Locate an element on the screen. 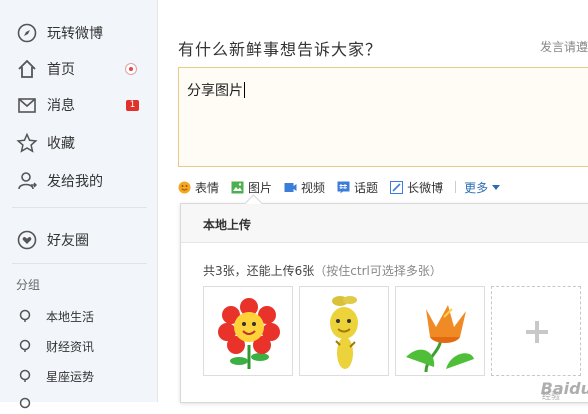 This screenshot has width=588, height=414. orange-tulip-icon is located at coordinates (440, 339).